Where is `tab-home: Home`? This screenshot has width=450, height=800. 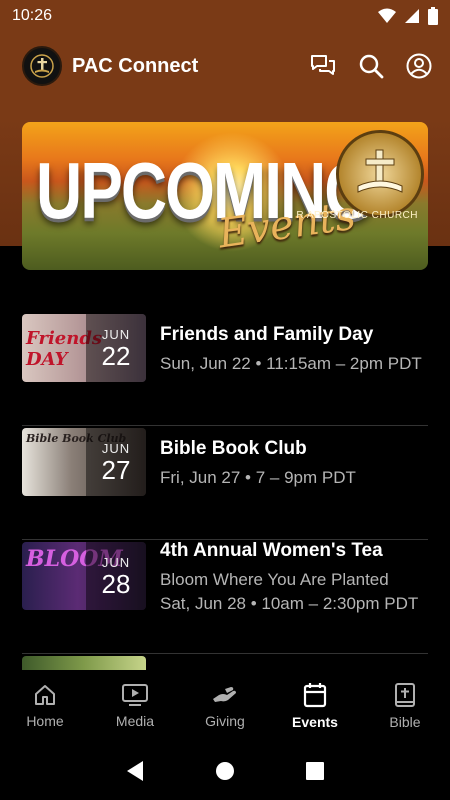
tab-home: Home is located at coordinates (45, 706).